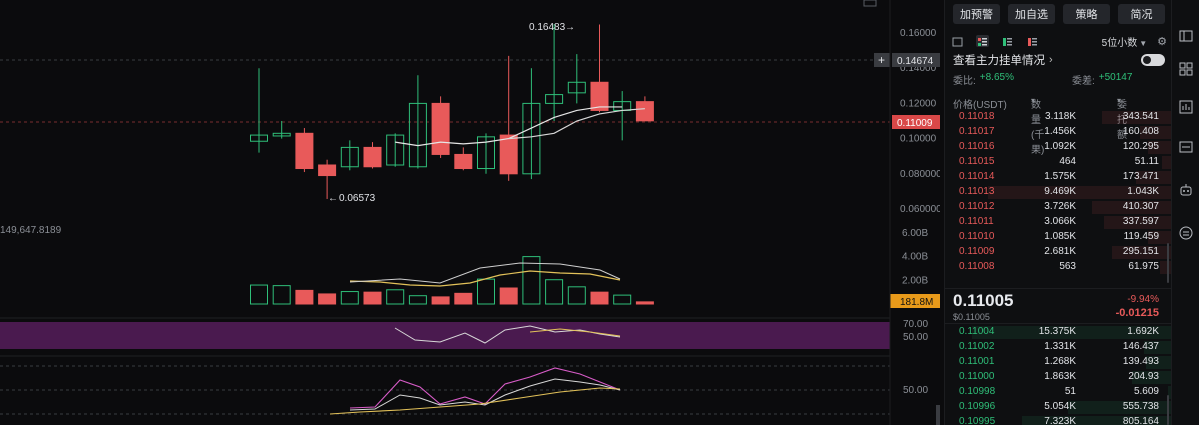 This screenshot has height=425, width=1199. What do you see at coordinates (1032, 41) in the screenshot?
I see `asks-view-icon` at bounding box center [1032, 41].